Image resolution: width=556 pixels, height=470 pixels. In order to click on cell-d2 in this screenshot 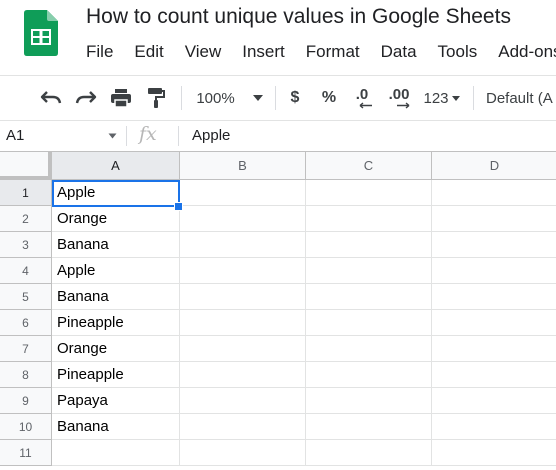, I will do `click(494, 219)`.